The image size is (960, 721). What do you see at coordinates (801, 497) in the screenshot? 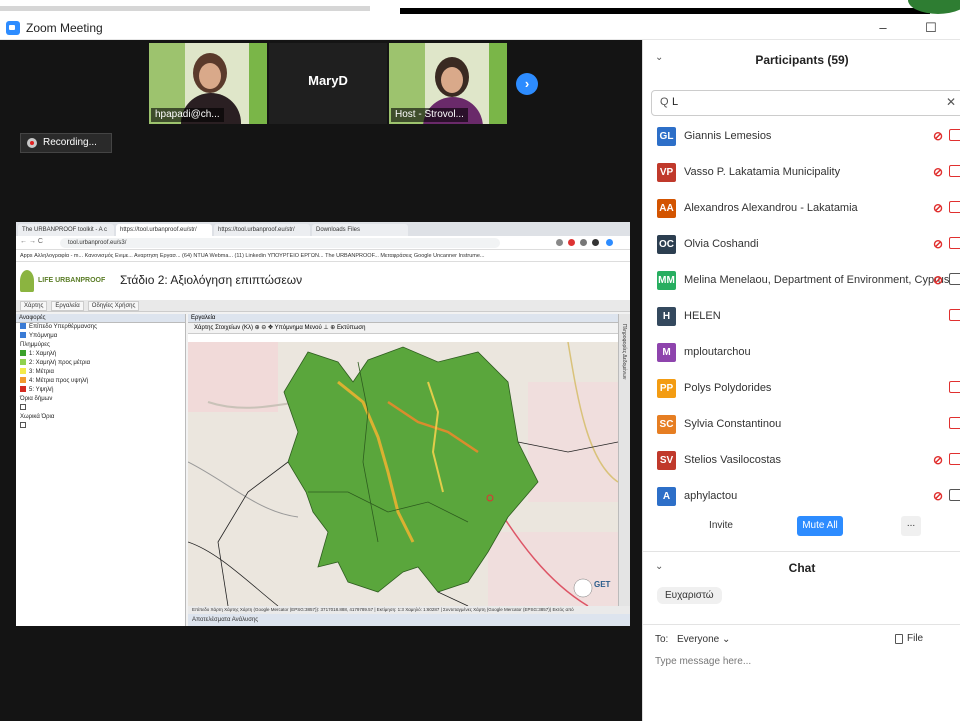
I see `participant-row: Aaphylactou ⊘` at bounding box center [801, 497].